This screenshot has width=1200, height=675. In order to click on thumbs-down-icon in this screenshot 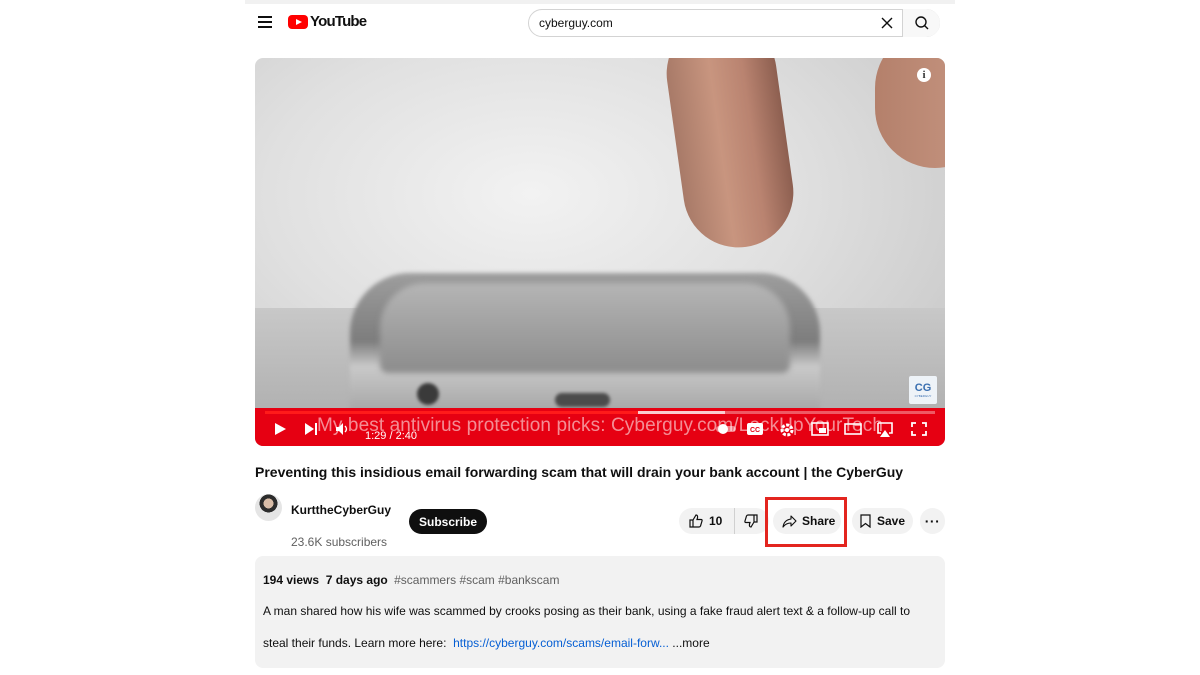, I will do `click(751, 521)`.